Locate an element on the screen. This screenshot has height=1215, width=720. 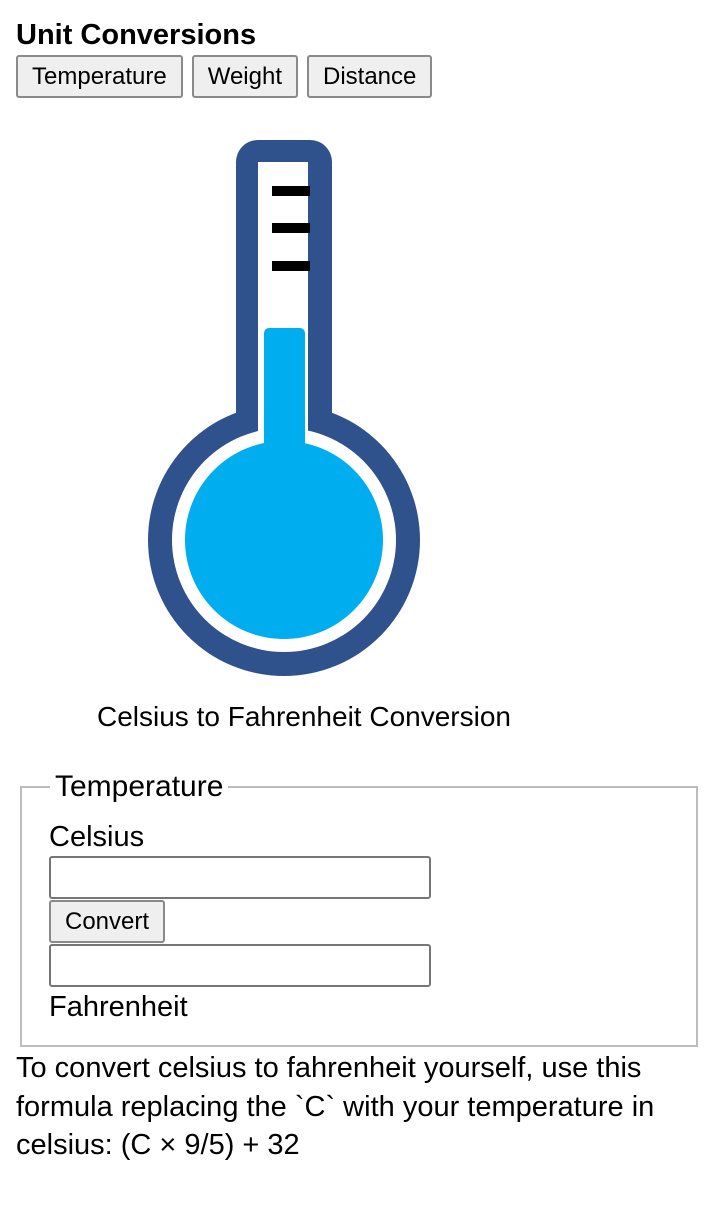
fahrenheit-label: Fahrenheit is located at coordinates (118, 1007).